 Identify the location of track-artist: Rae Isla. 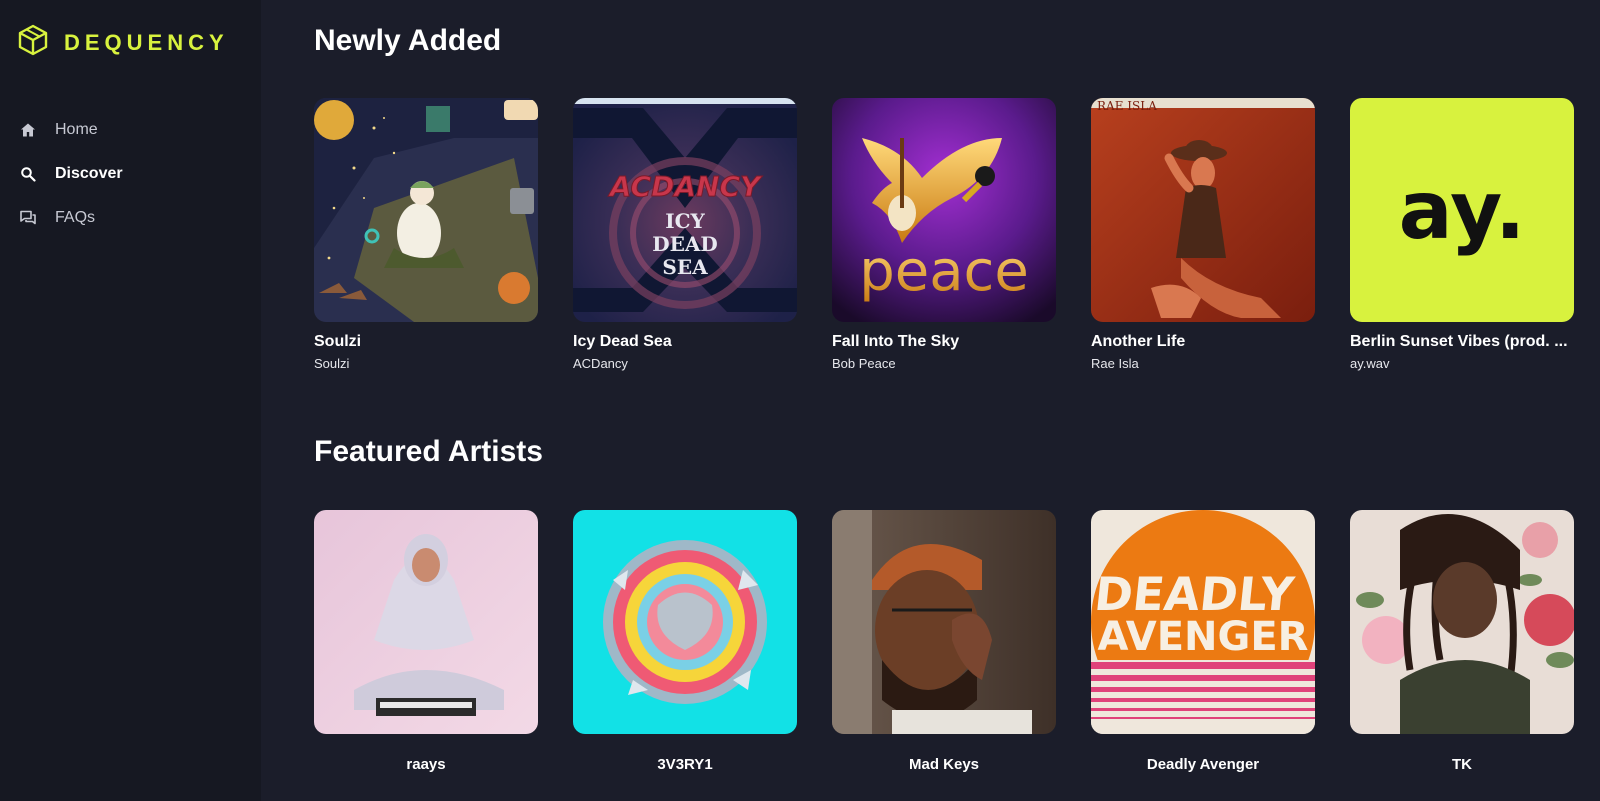
(1203, 363).